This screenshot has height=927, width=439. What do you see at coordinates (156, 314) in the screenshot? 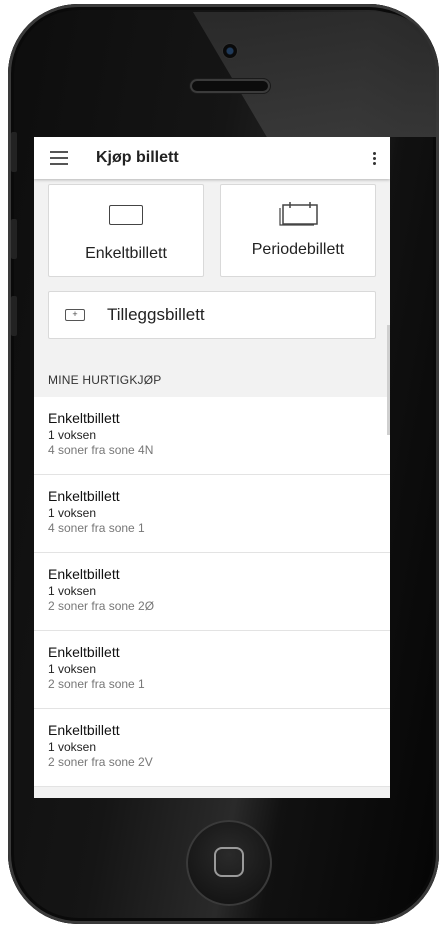
I see `addon-ticket-label: Tilleggsbillett` at bounding box center [156, 314].